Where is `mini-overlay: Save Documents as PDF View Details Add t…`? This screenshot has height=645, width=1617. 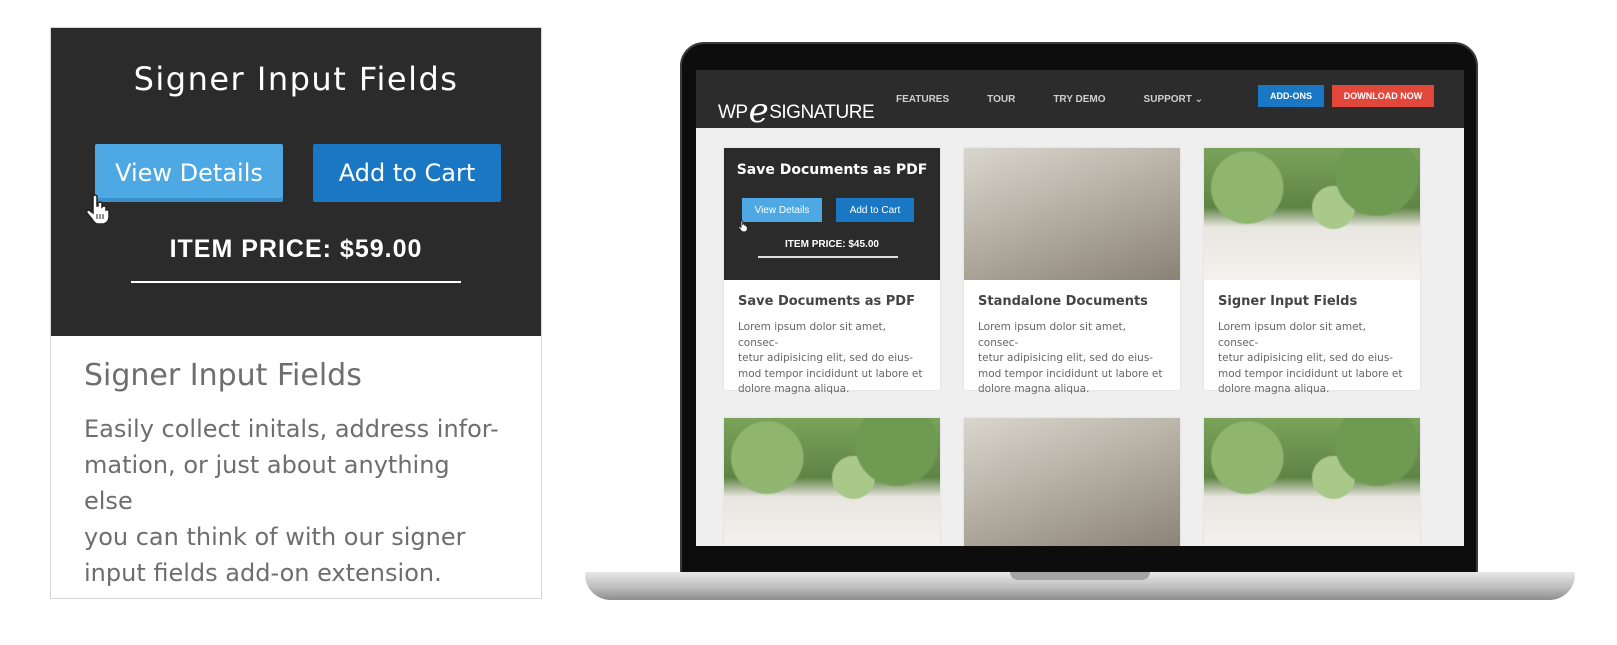 mini-overlay: Save Documents as PDF View Details Add t… is located at coordinates (832, 214).